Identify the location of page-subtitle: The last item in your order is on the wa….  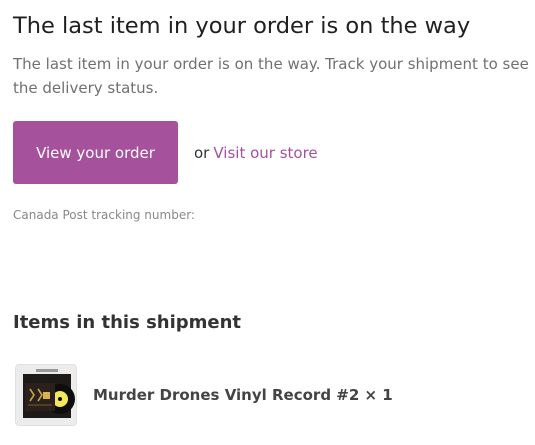
(271, 76).